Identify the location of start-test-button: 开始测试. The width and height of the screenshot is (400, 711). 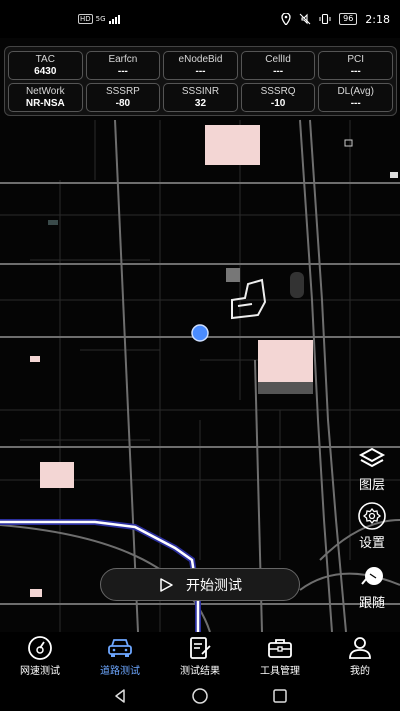
(200, 584).